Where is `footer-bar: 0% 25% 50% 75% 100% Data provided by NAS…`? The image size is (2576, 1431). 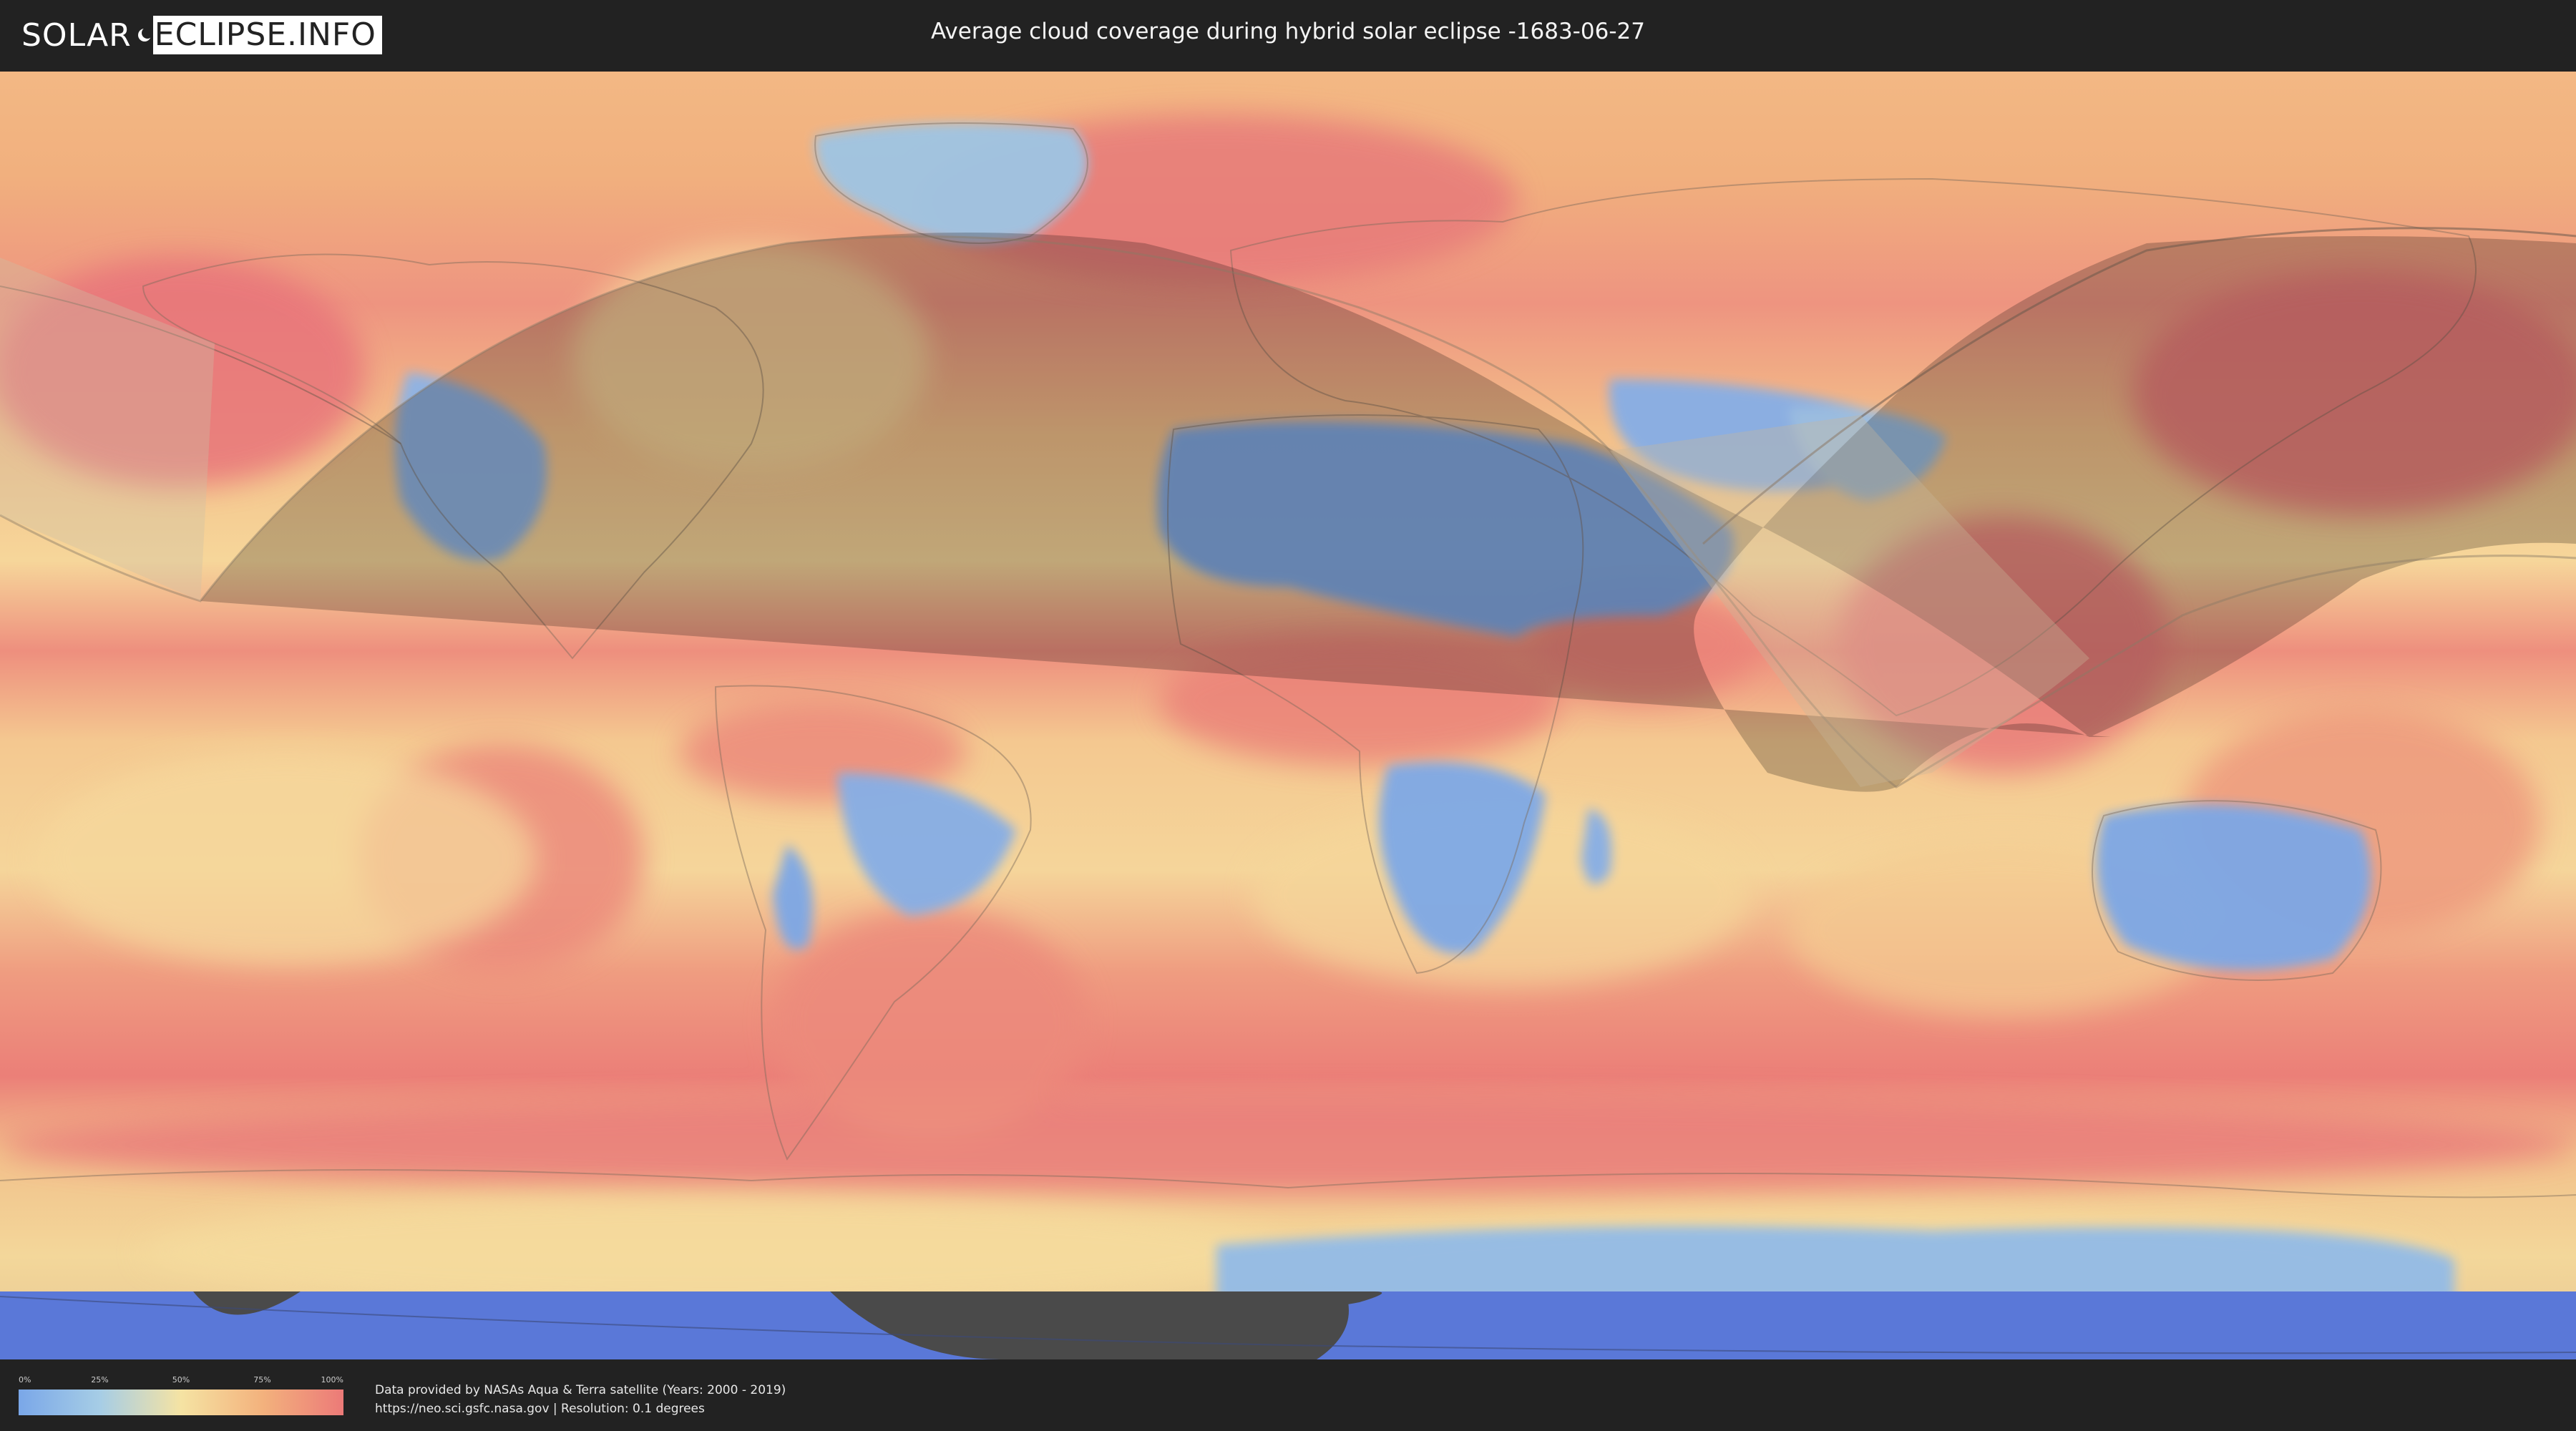 footer-bar: 0% 25% 50% 75% 100% Data provided by NAS… is located at coordinates (1288, 1395).